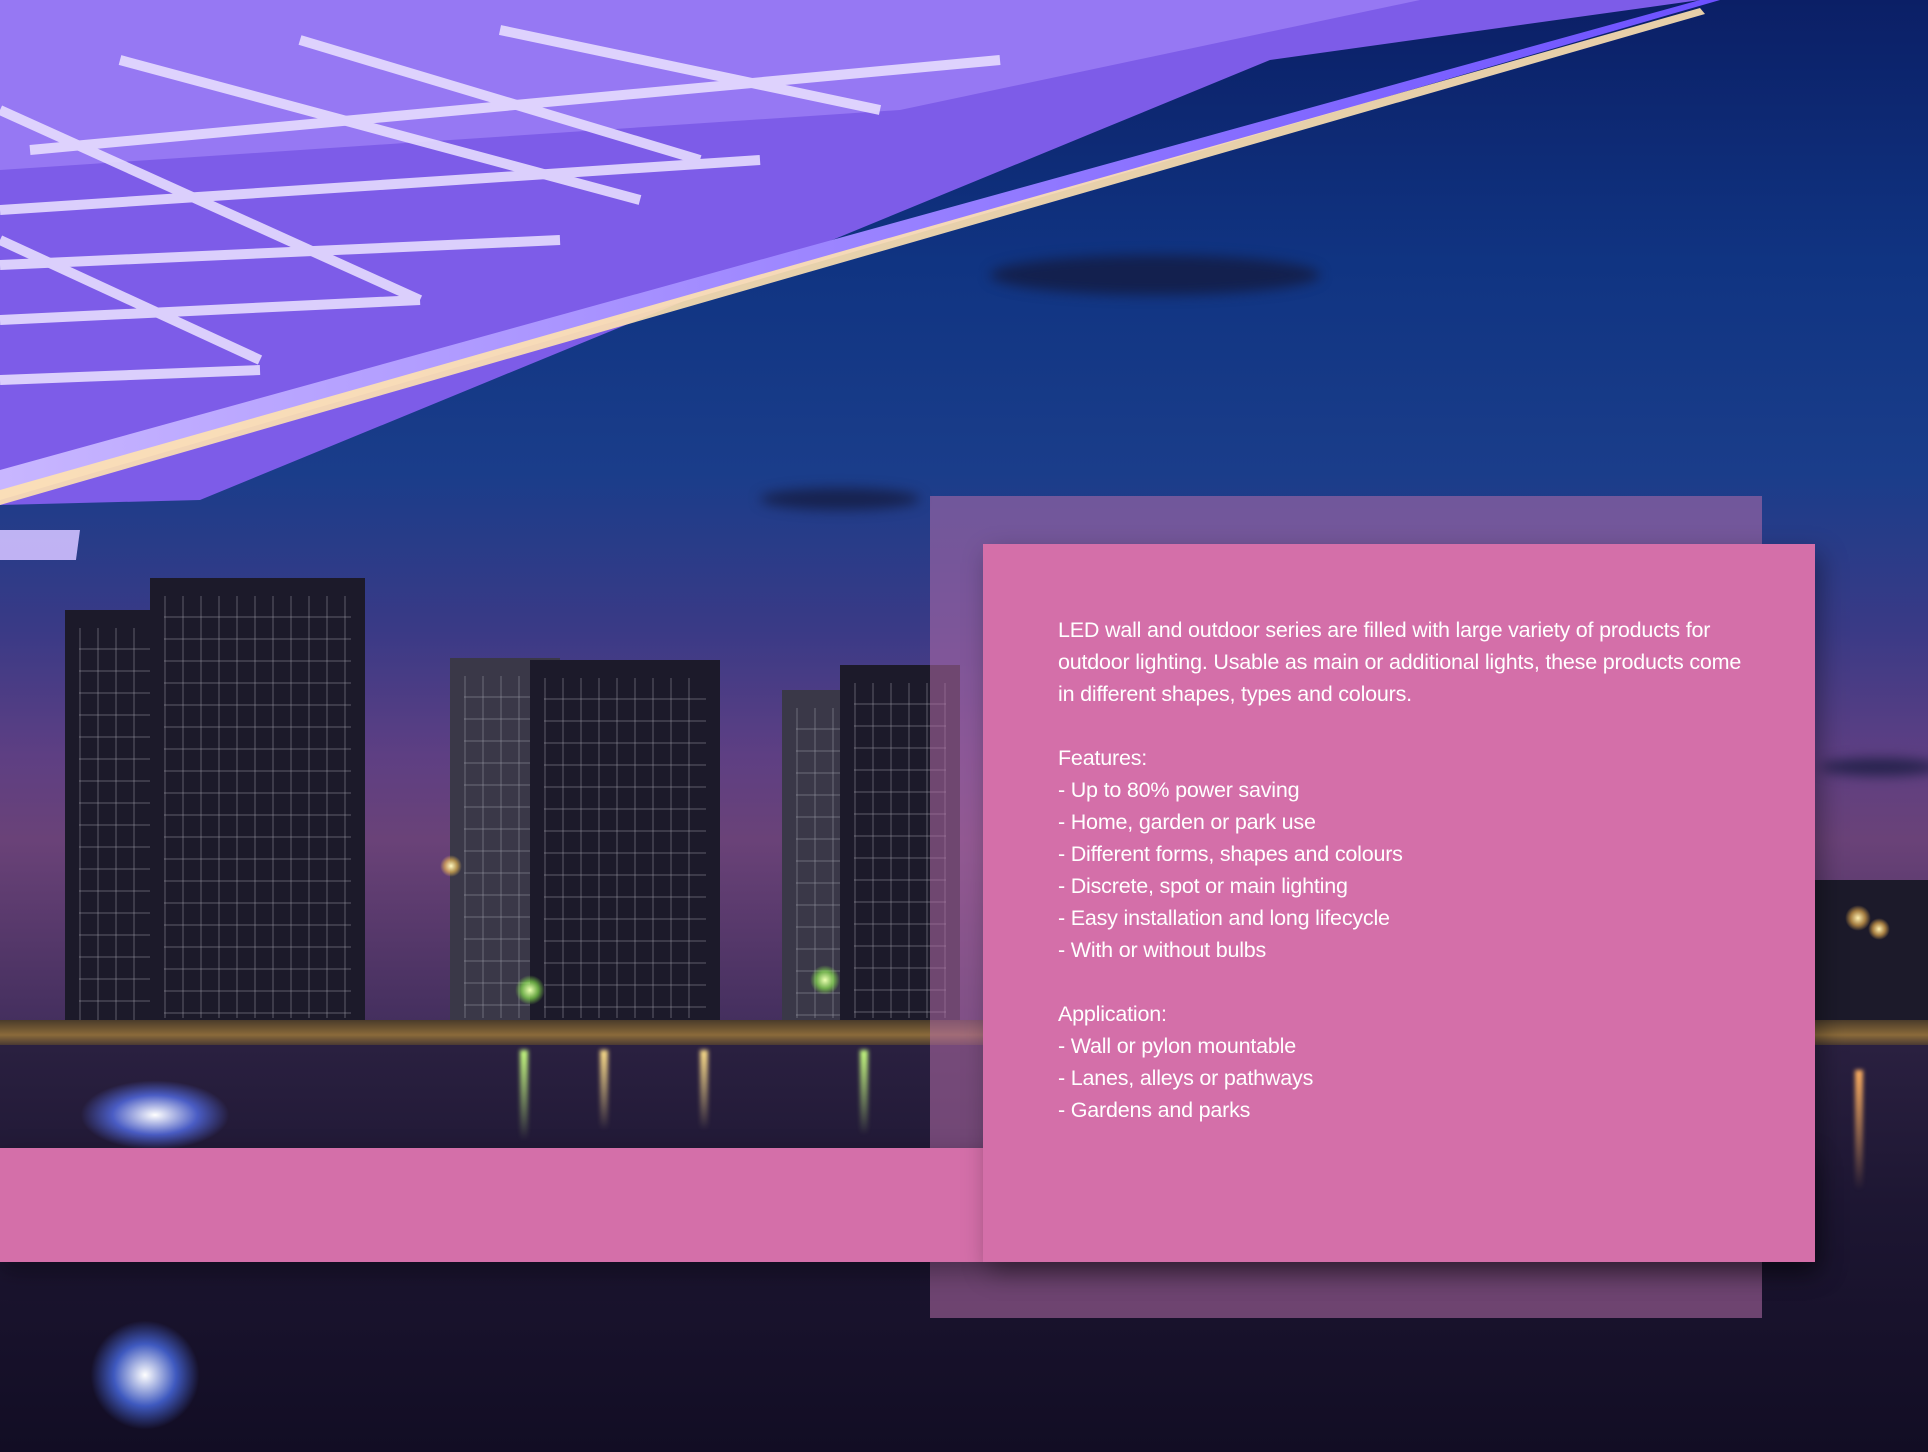  What do you see at coordinates (1230, 854) in the screenshot?
I see `list-item: - Different forms, shapes and colours` at bounding box center [1230, 854].